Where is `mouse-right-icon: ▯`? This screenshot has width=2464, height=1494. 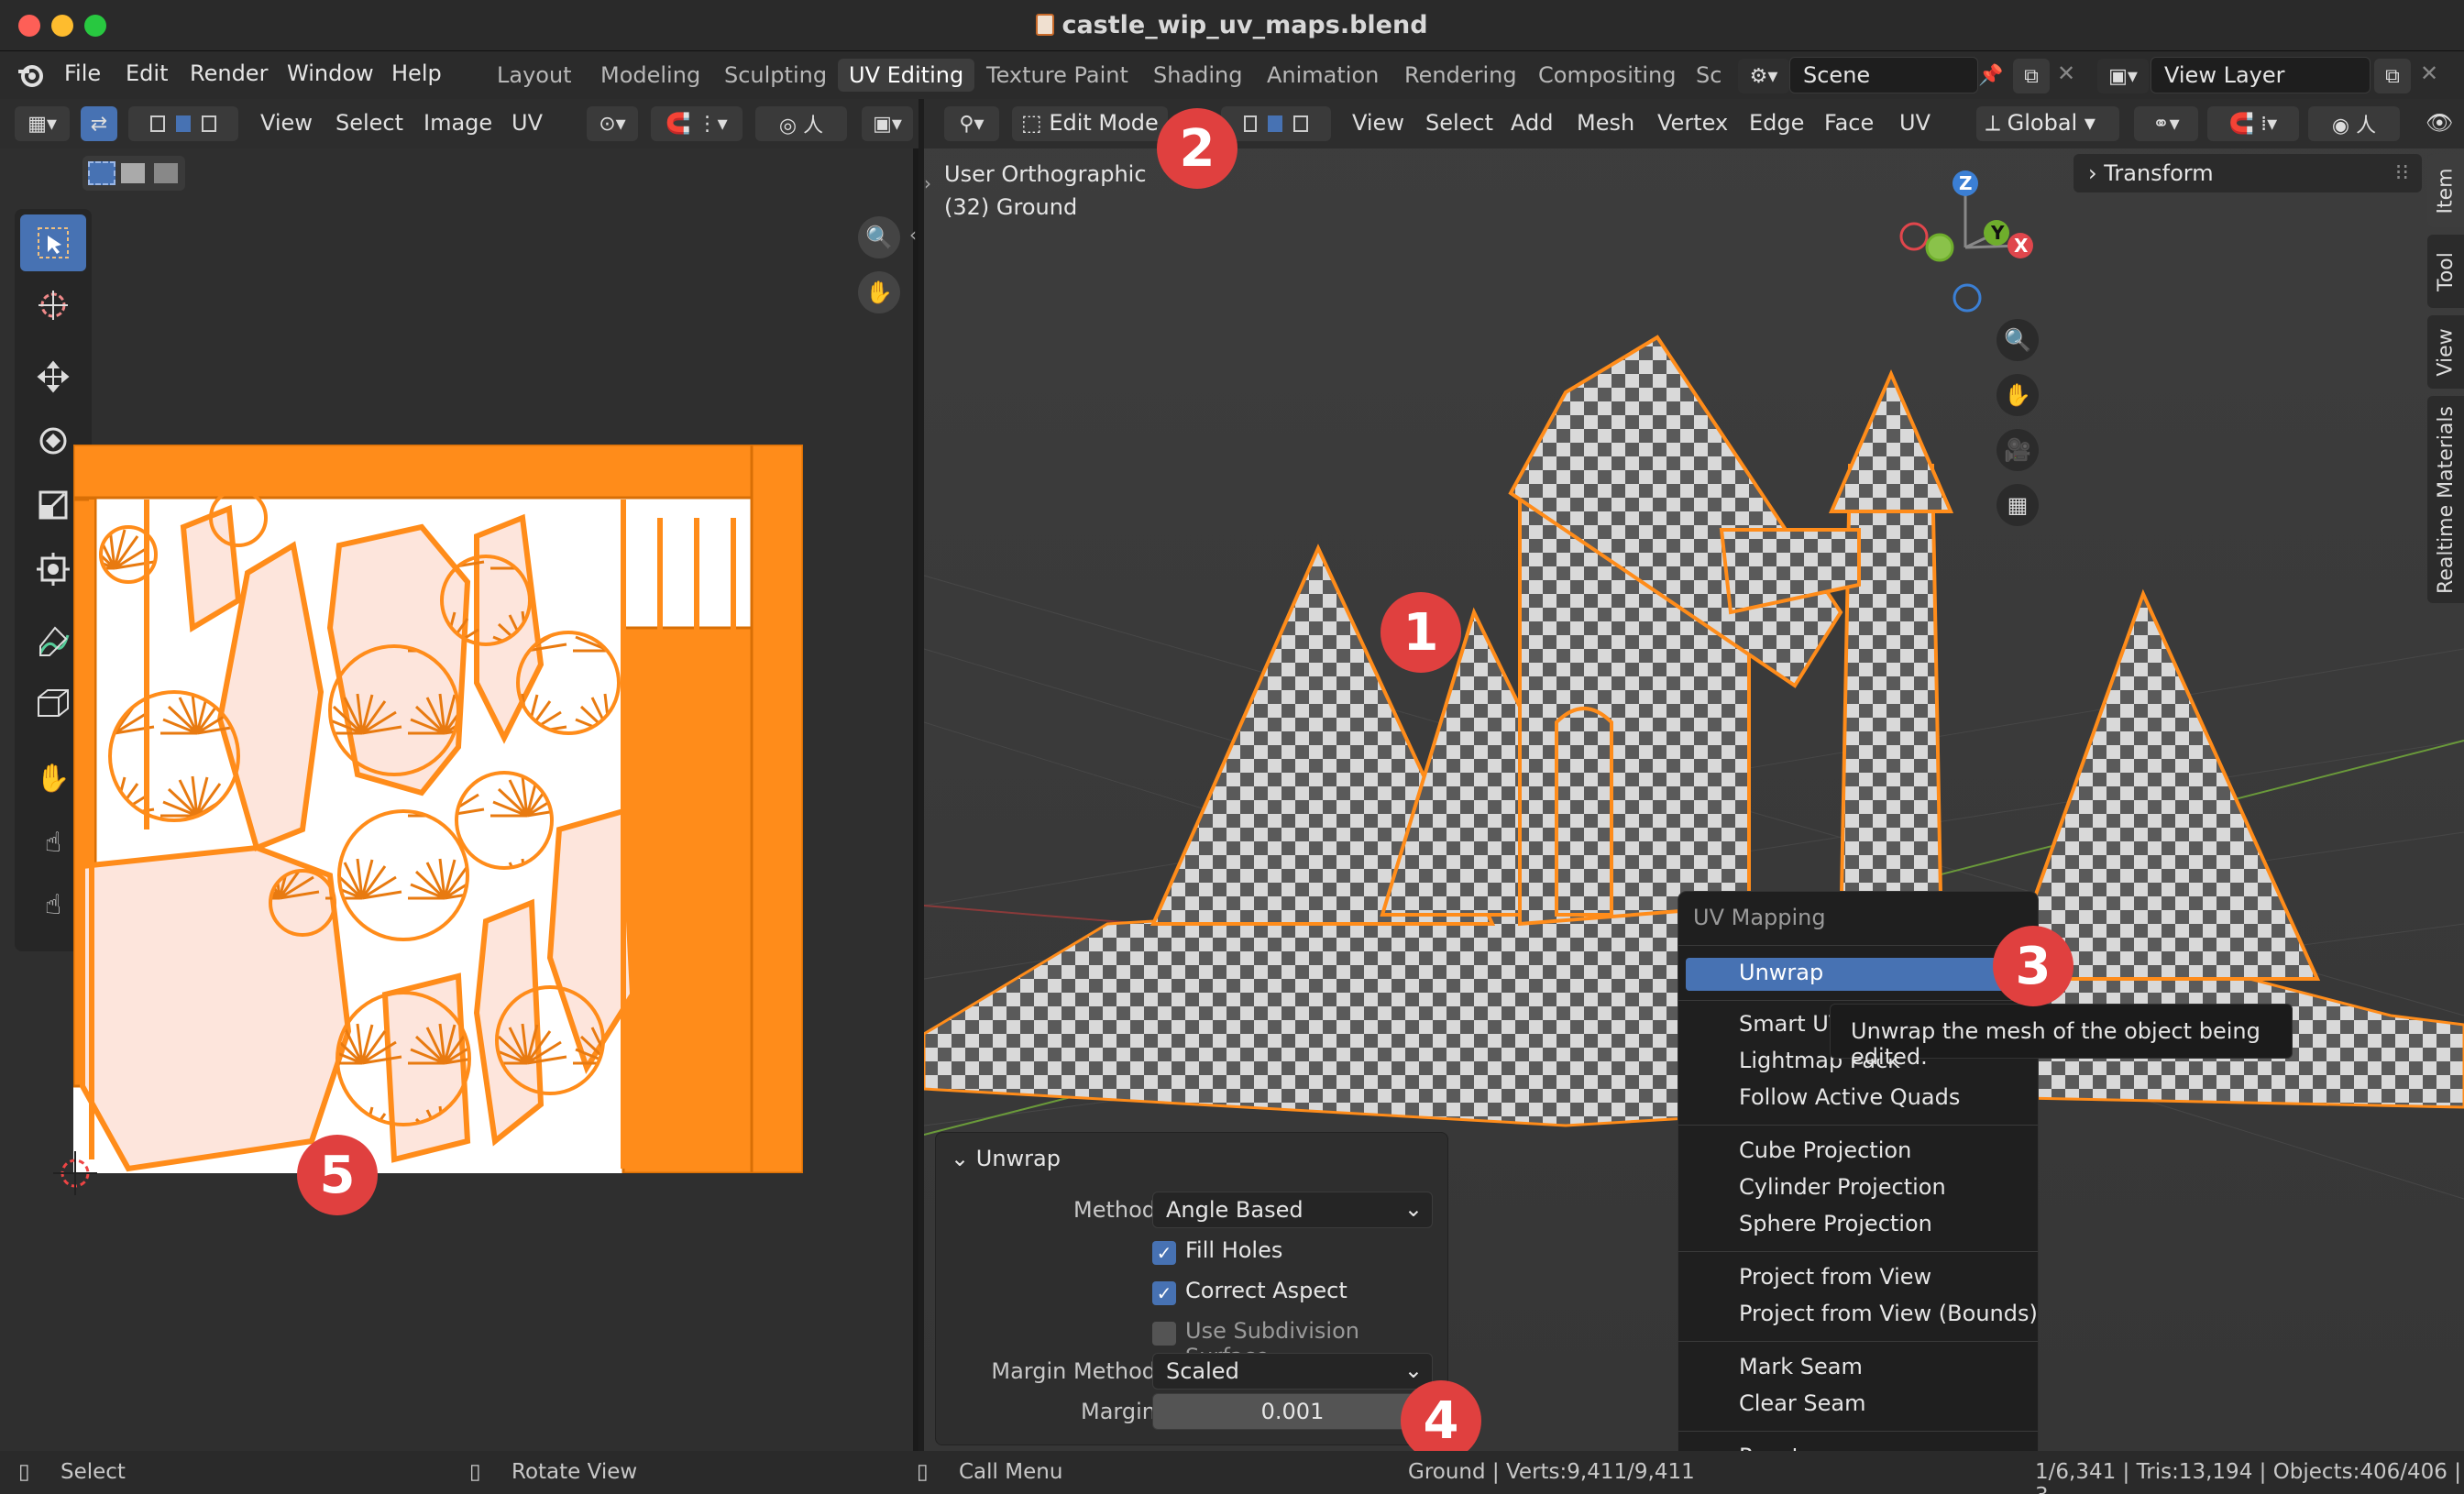 mouse-right-icon: ▯ is located at coordinates (923, 1472).